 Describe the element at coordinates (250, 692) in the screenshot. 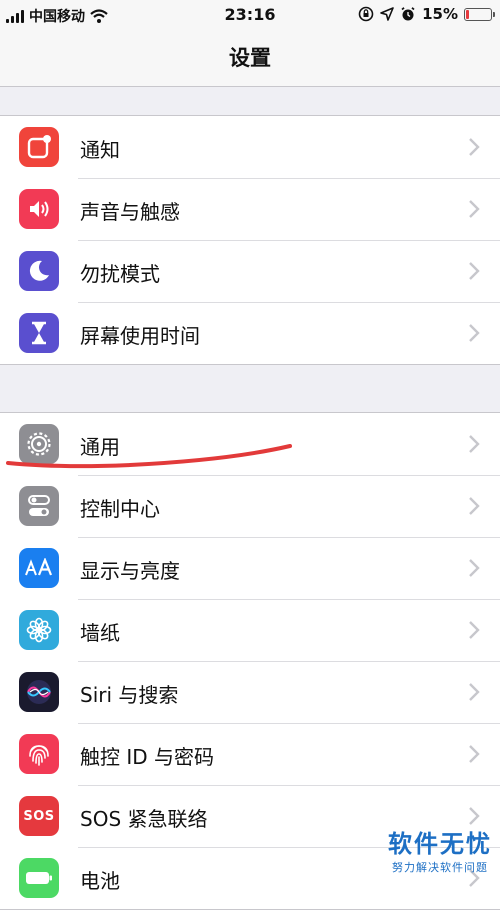

I see `settings-item-siri: Siri 与搜索` at that location.